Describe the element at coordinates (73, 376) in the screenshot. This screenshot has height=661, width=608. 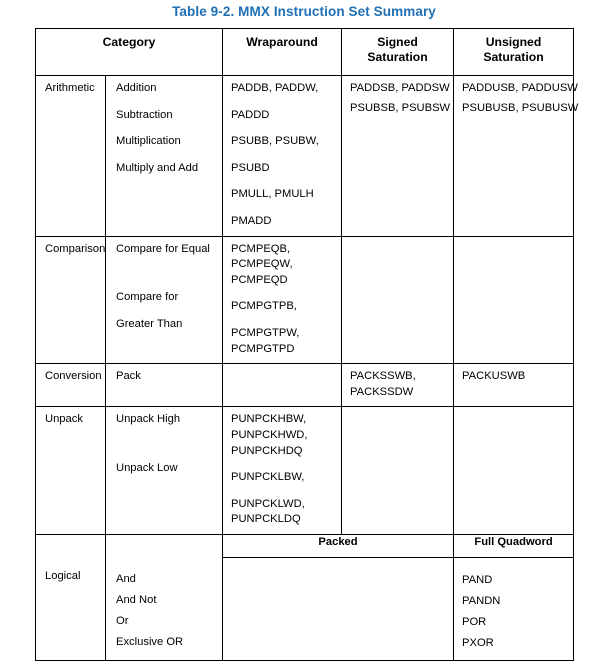
I see `group-label-conversion: Conversion` at that location.